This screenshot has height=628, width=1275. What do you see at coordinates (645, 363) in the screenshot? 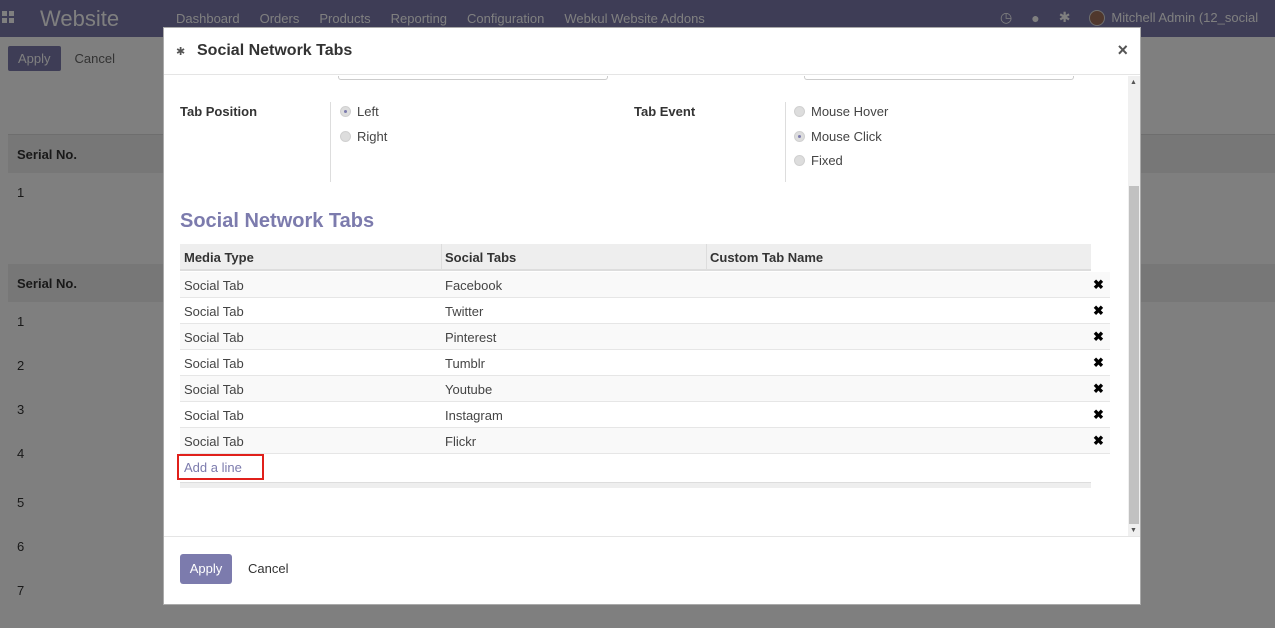
I see `table-row: Social Tab Tumblr ✖` at bounding box center [645, 363].